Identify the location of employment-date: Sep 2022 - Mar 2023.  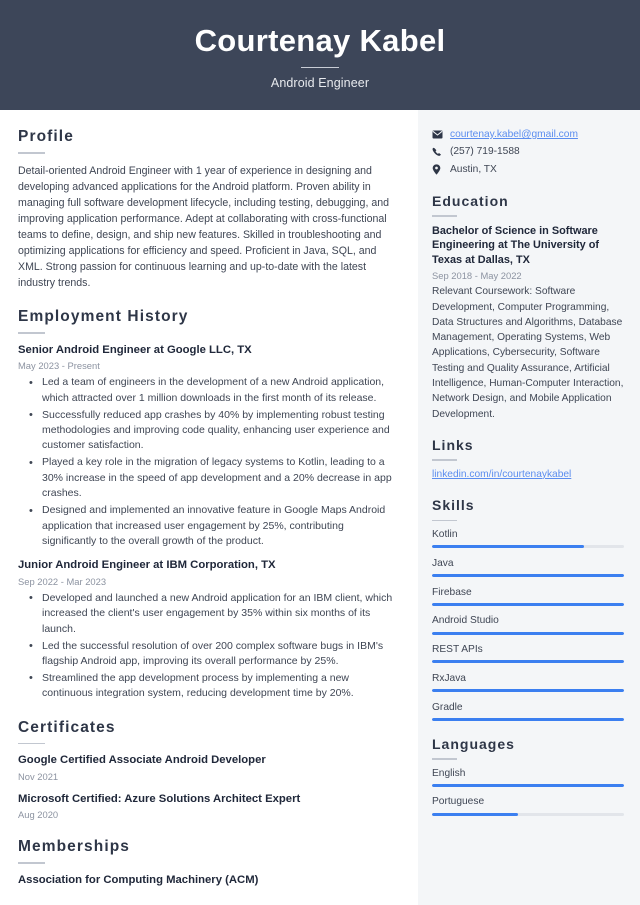
(62, 581).